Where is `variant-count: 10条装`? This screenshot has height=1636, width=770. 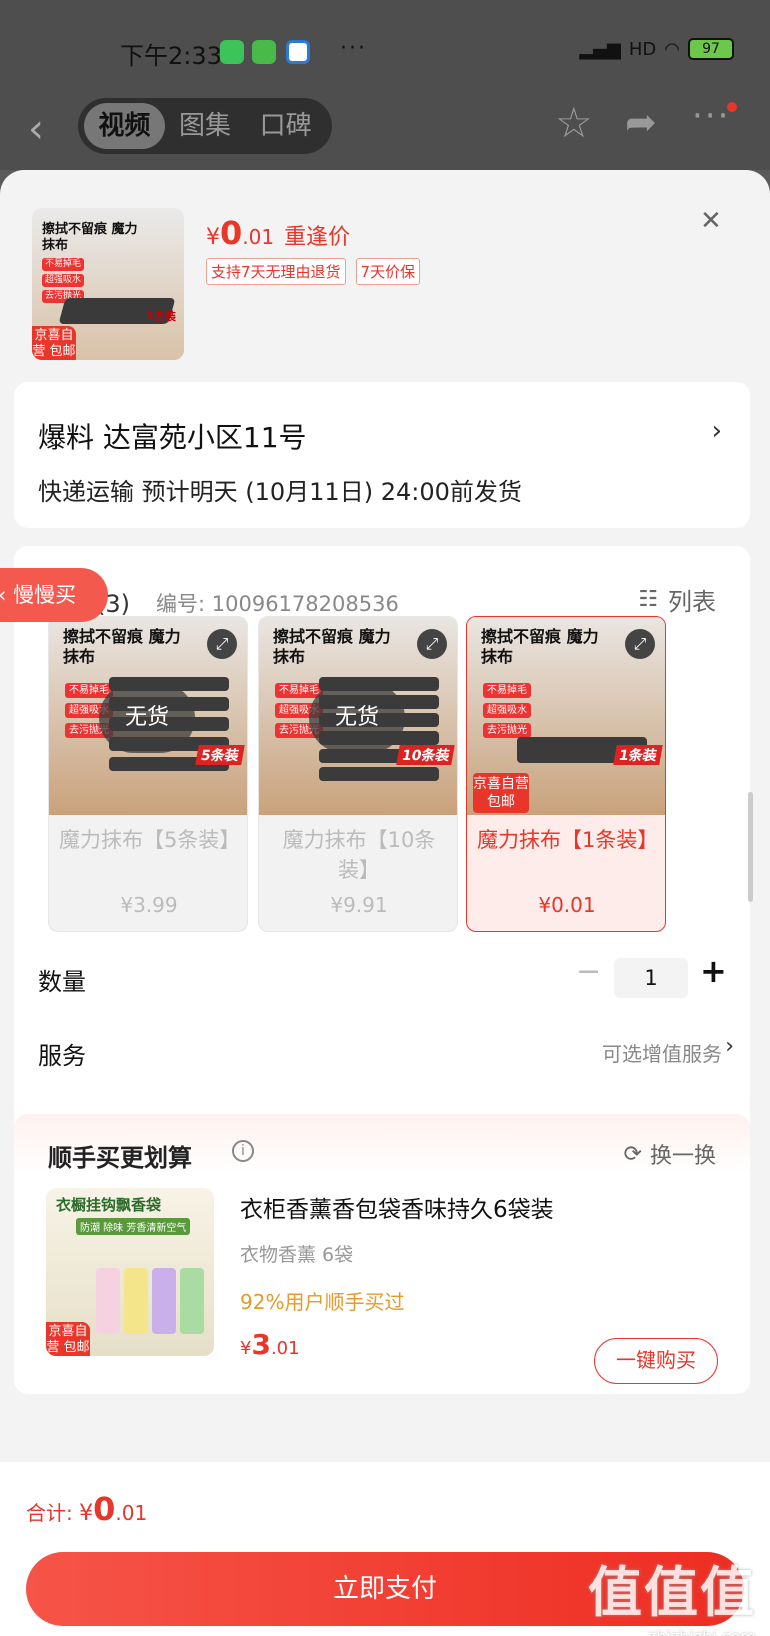
variant-count: 10条装 is located at coordinates (425, 755).